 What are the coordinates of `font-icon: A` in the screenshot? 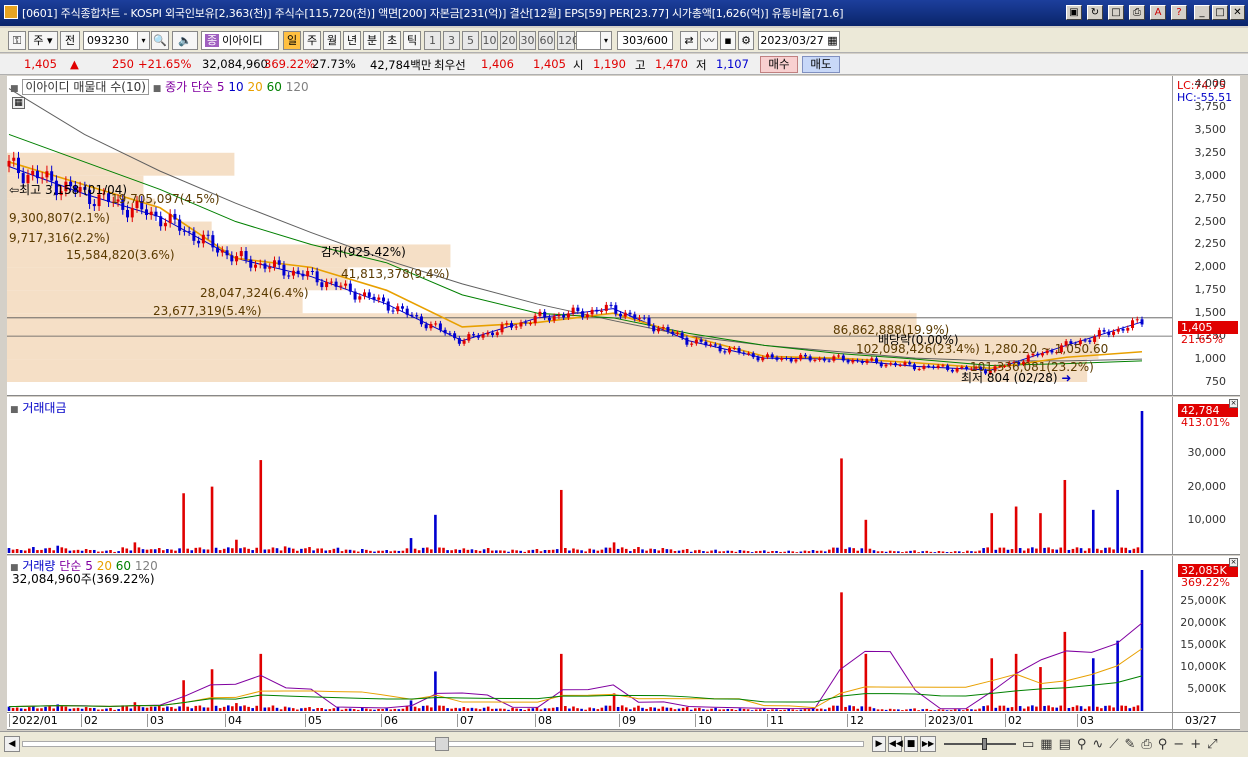 It's located at (1158, 12).